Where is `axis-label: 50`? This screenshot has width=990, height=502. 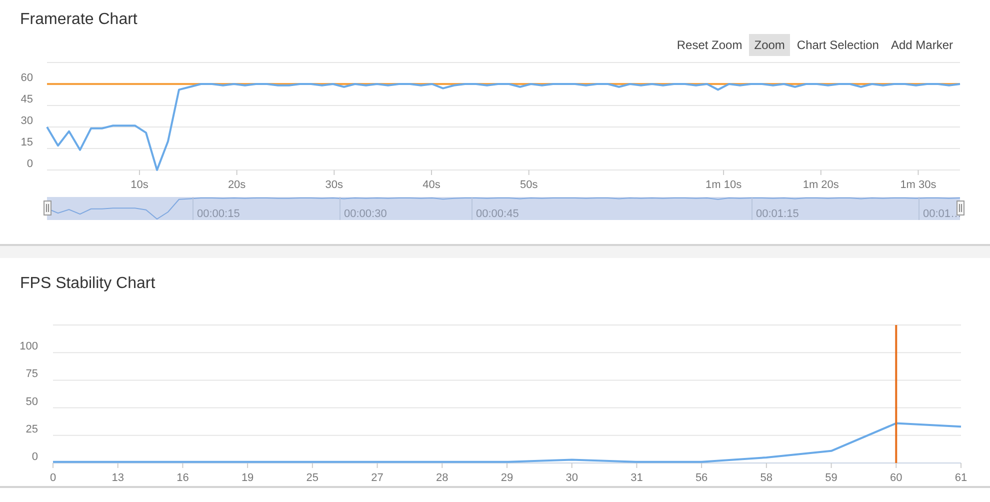 axis-label: 50 is located at coordinates (32, 402).